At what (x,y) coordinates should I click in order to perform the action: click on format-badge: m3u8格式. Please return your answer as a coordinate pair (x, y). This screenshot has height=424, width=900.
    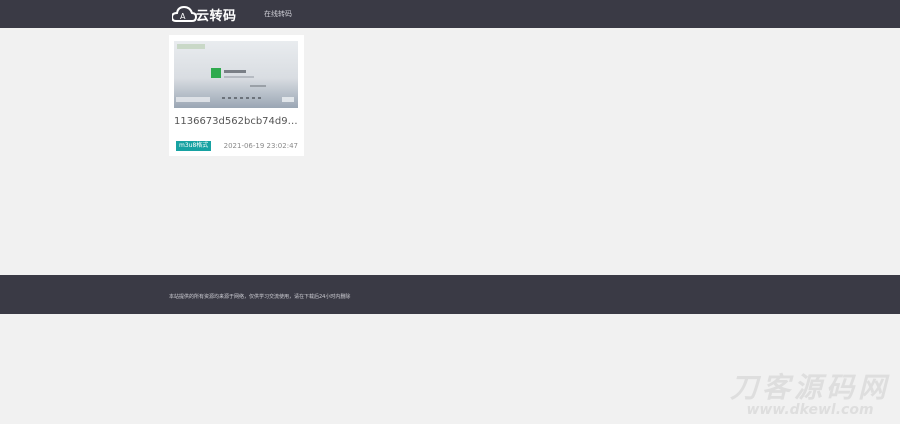
    Looking at the image, I should click on (194, 146).